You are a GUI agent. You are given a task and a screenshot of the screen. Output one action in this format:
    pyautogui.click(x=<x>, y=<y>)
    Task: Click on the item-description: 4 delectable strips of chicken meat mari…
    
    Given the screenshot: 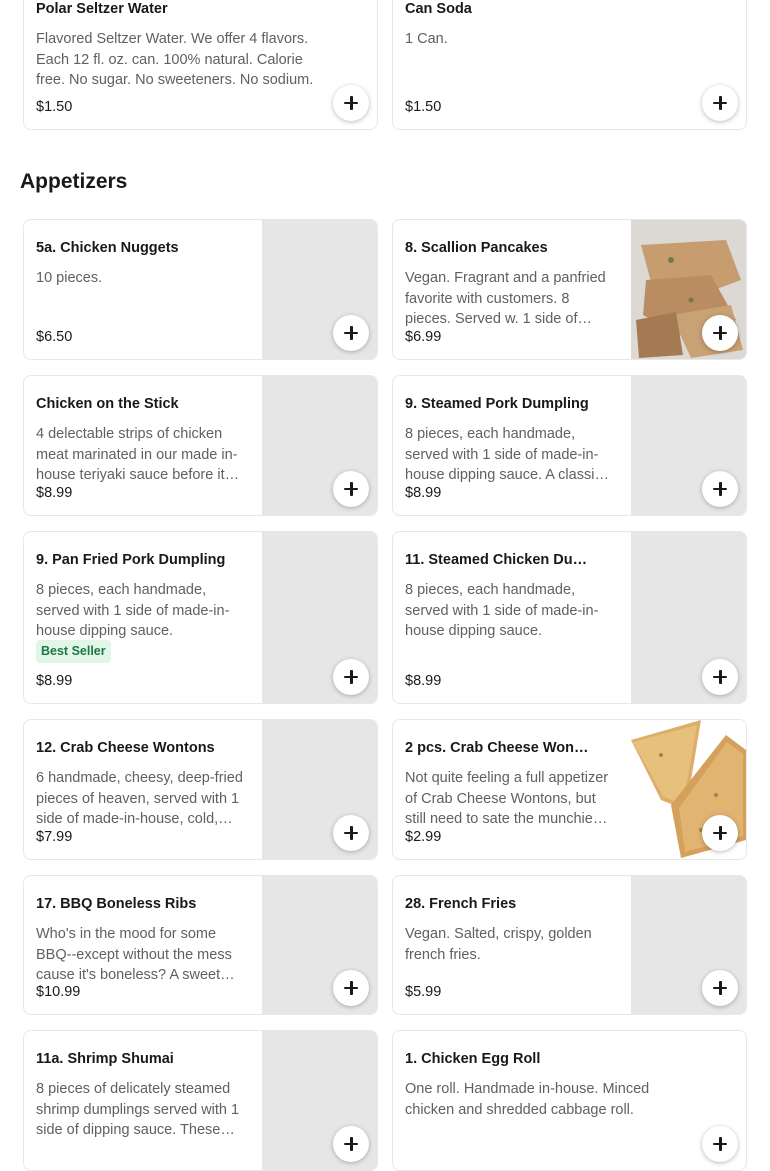 What is the action you would take?
    pyautogui.click(x=137, y=454)
    